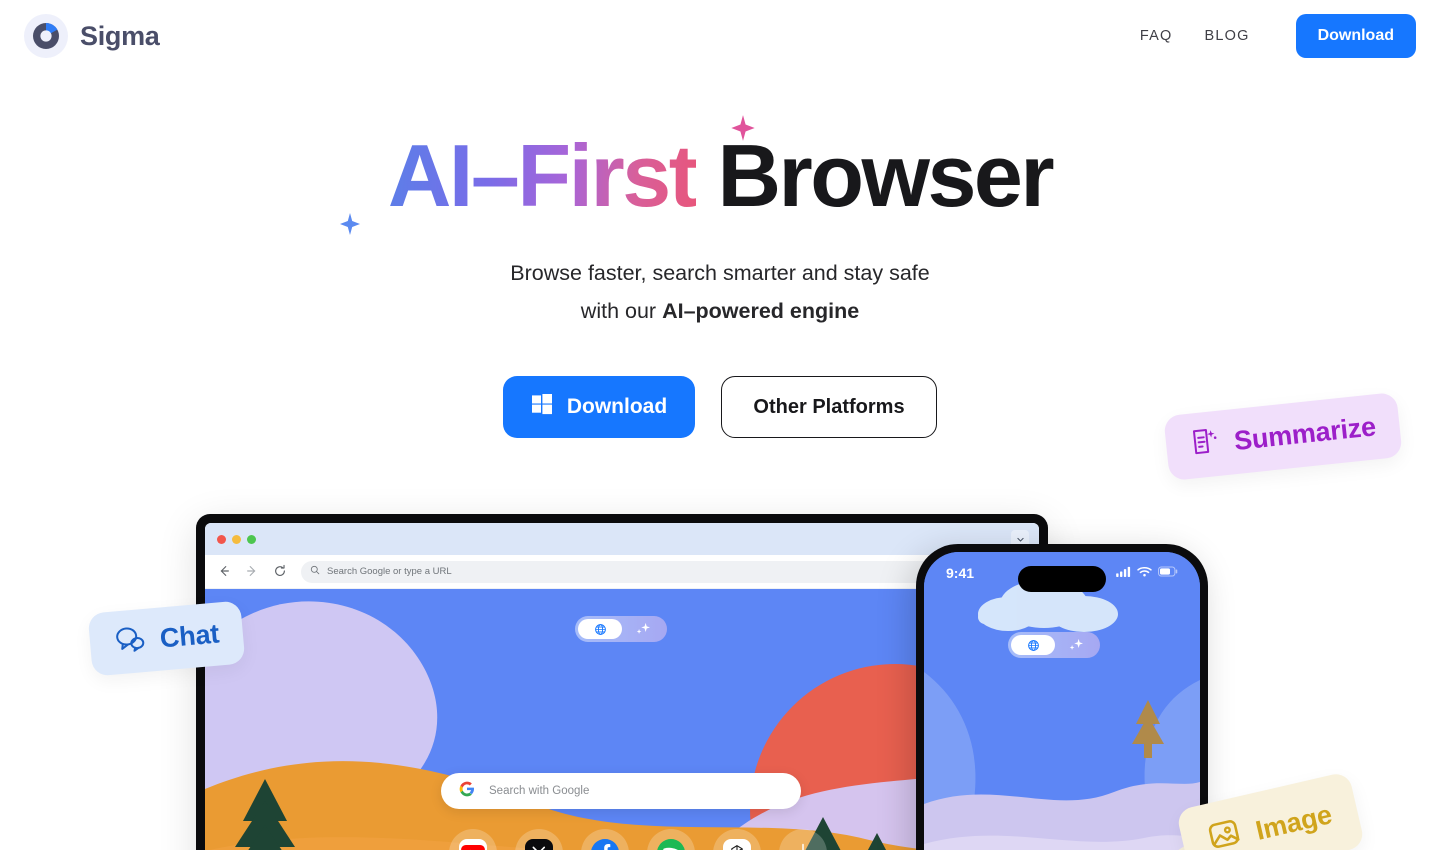 Image resolution: width=1440 pixels, height=850 pixels. I want to click on brand-name: Sigma, so click(120, 35).